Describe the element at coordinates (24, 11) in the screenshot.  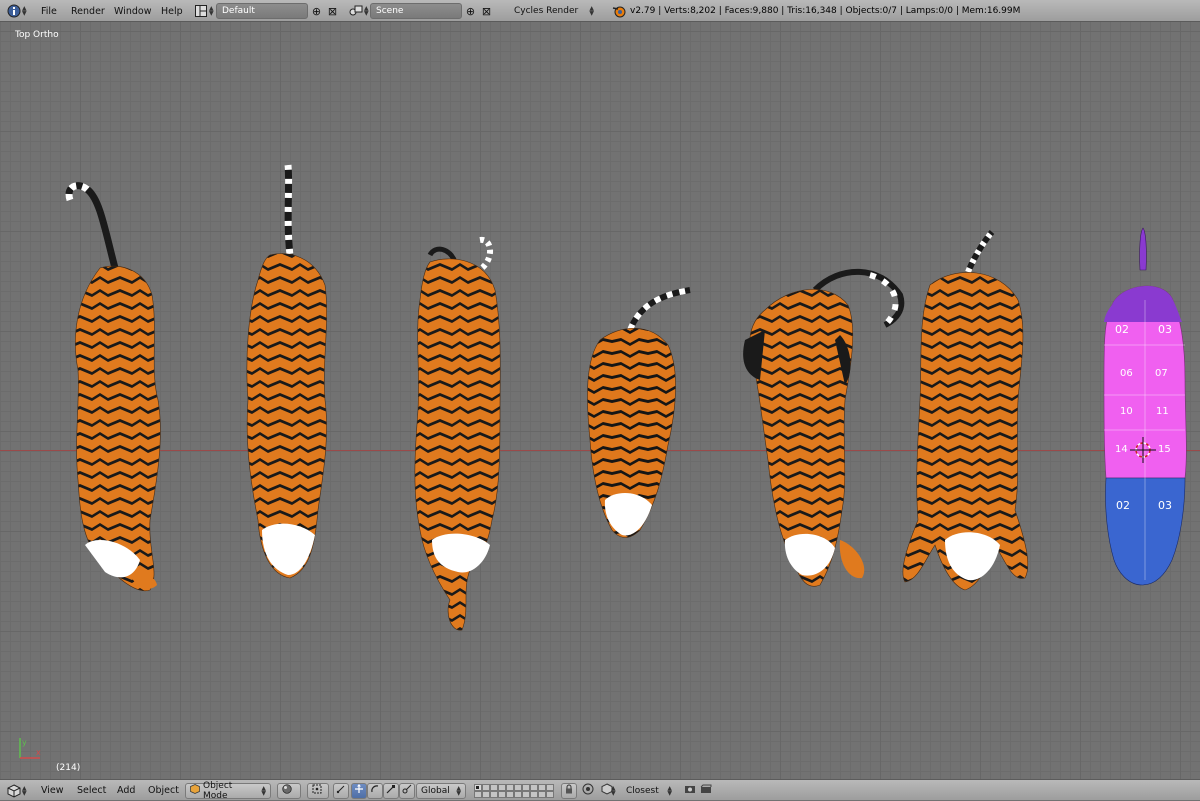
I see `editor-type-arrows-icon: ▲ ▼` at that location.